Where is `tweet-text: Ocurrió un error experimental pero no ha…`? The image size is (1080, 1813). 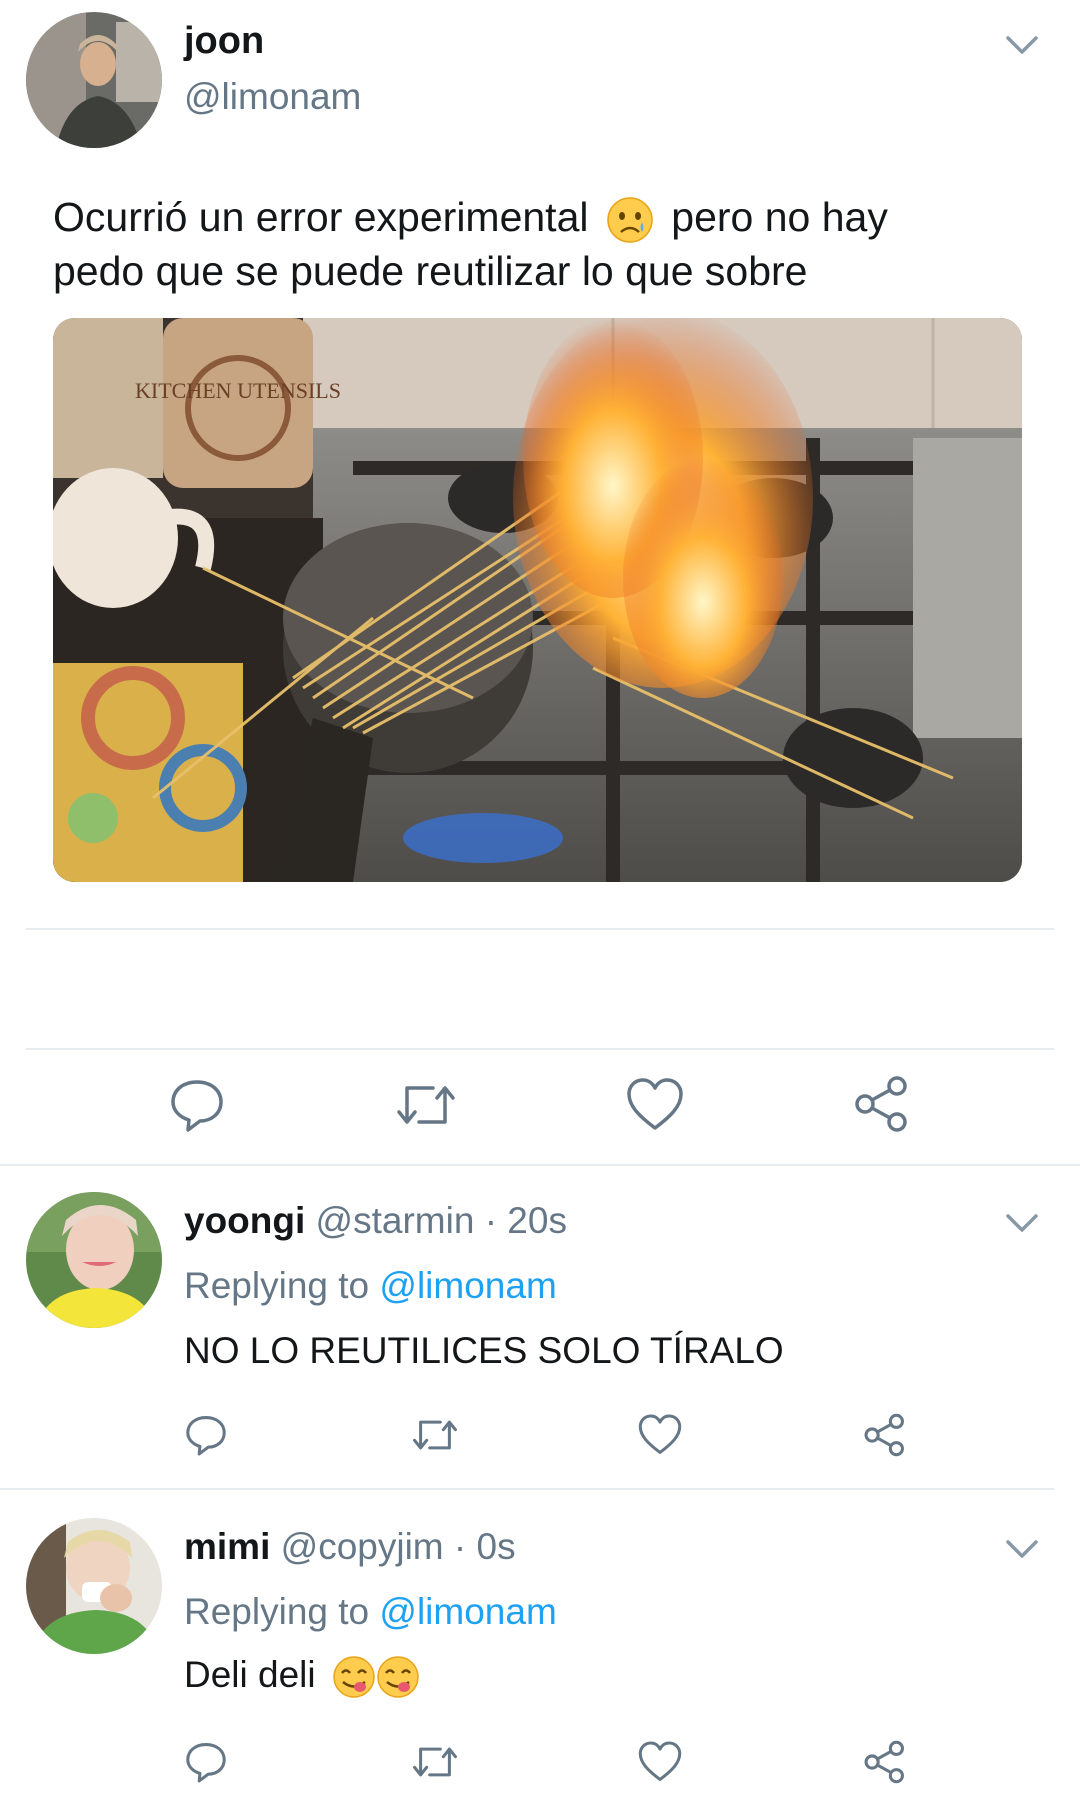 tweet-text: Ocurrió un error experimental pero no ha… is located at coordinates (553, 244).